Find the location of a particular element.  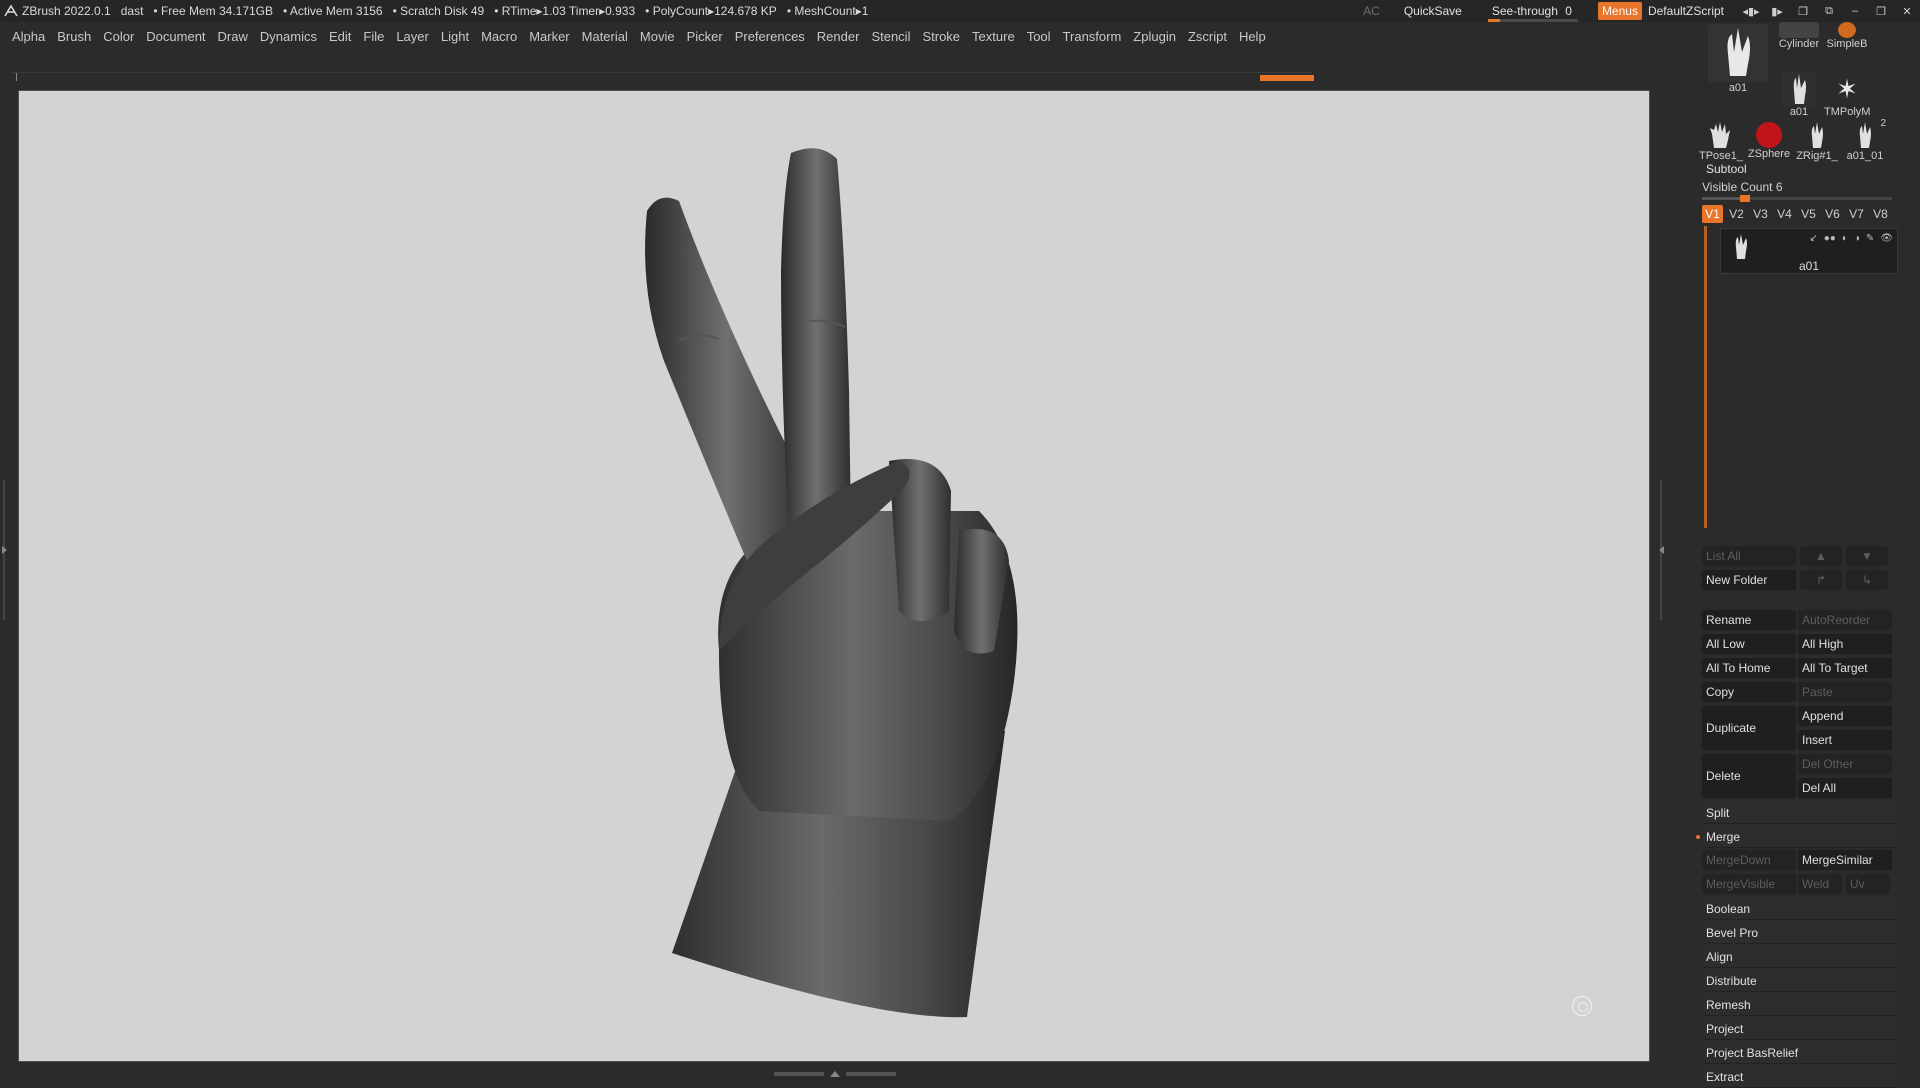

menu-alpha: Alpha is located at coordinates (28, 36).